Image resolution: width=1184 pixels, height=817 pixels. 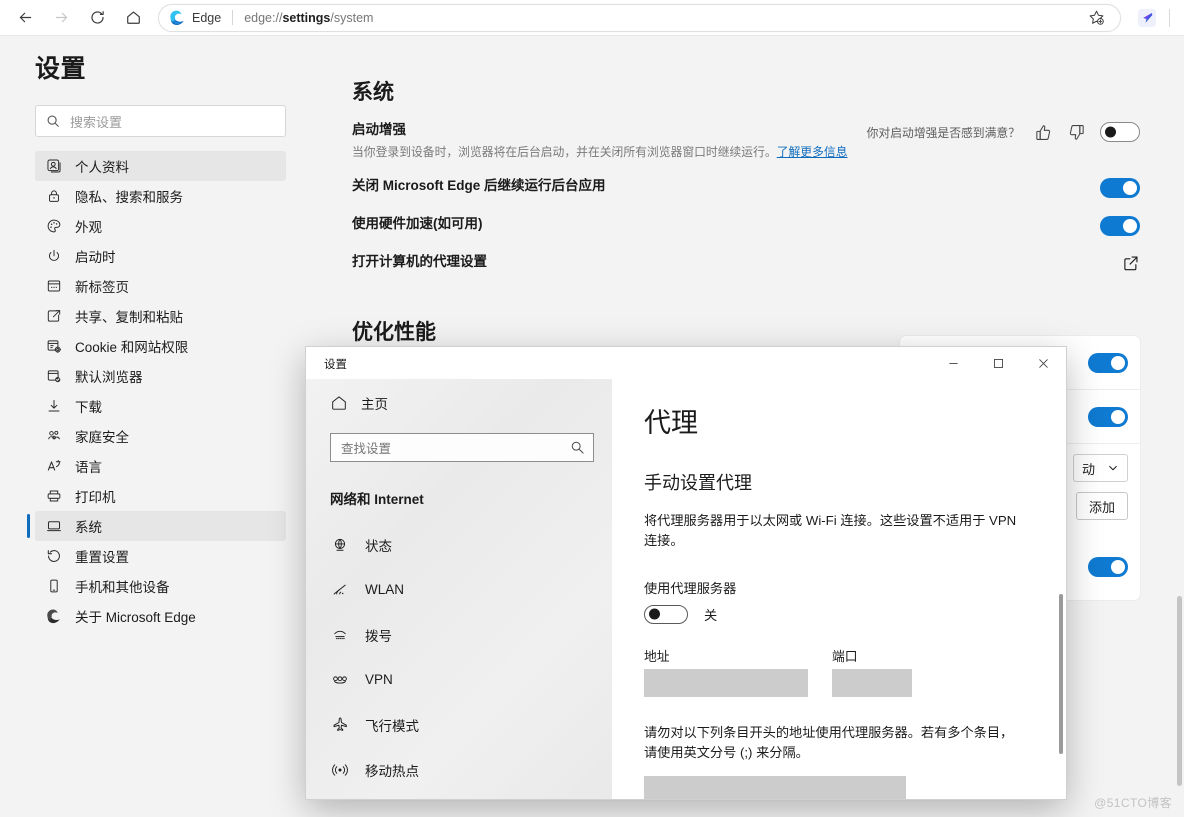 What do you see at coordinates (666, 614) in the screenshot?
I see `use-proxy-toggle` at bounding box center [666, 614].